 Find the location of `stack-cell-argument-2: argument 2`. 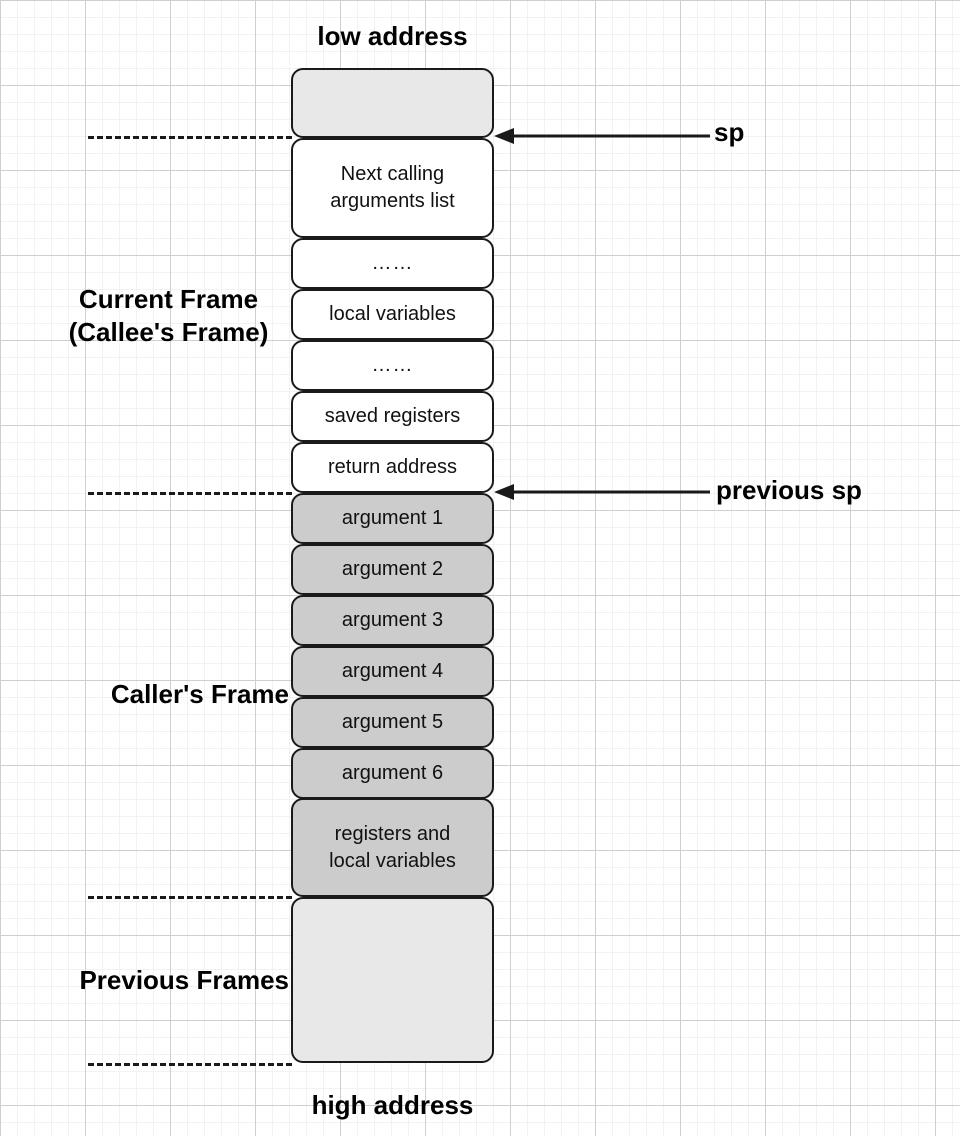

stack-cell-argument-2: argument 2 is located at coordinates (392, 569).